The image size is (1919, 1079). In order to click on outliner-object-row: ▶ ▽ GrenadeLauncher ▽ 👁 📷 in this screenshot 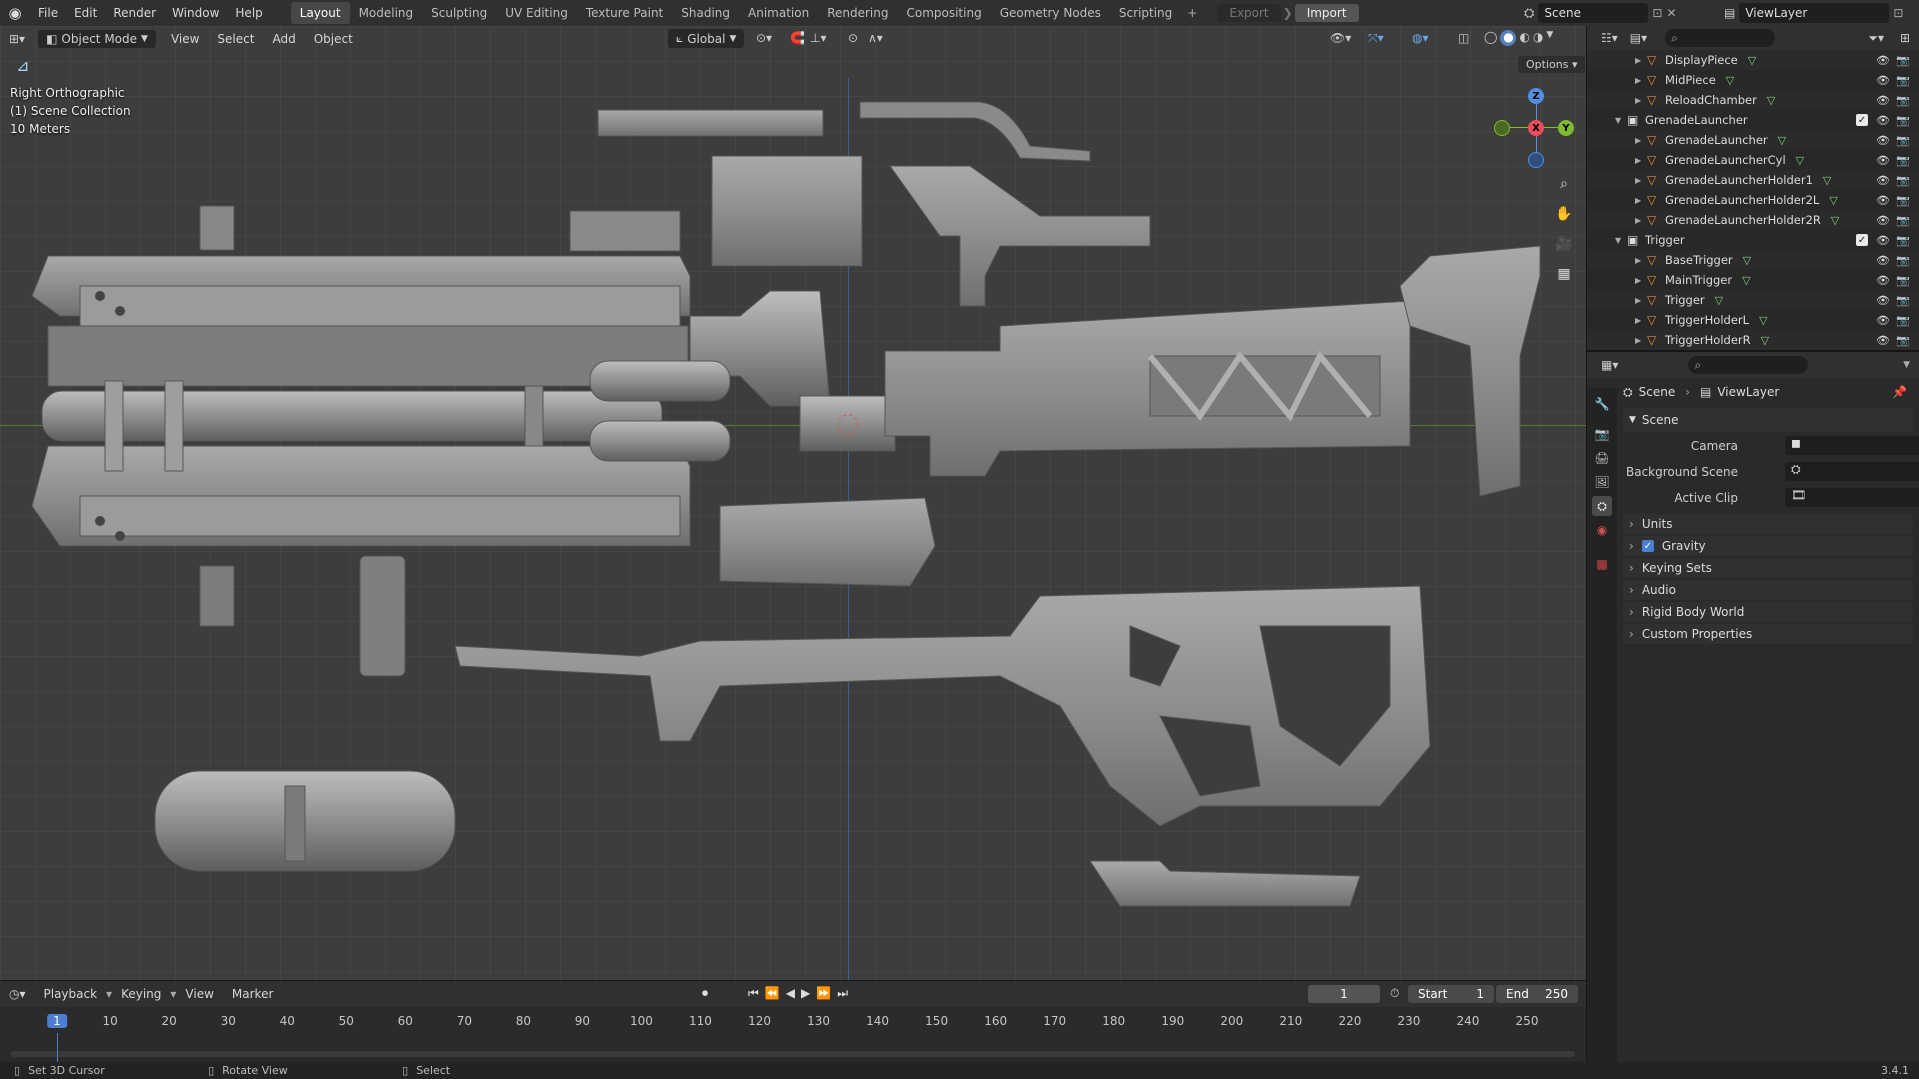, I will do `click(1753, 140)`.